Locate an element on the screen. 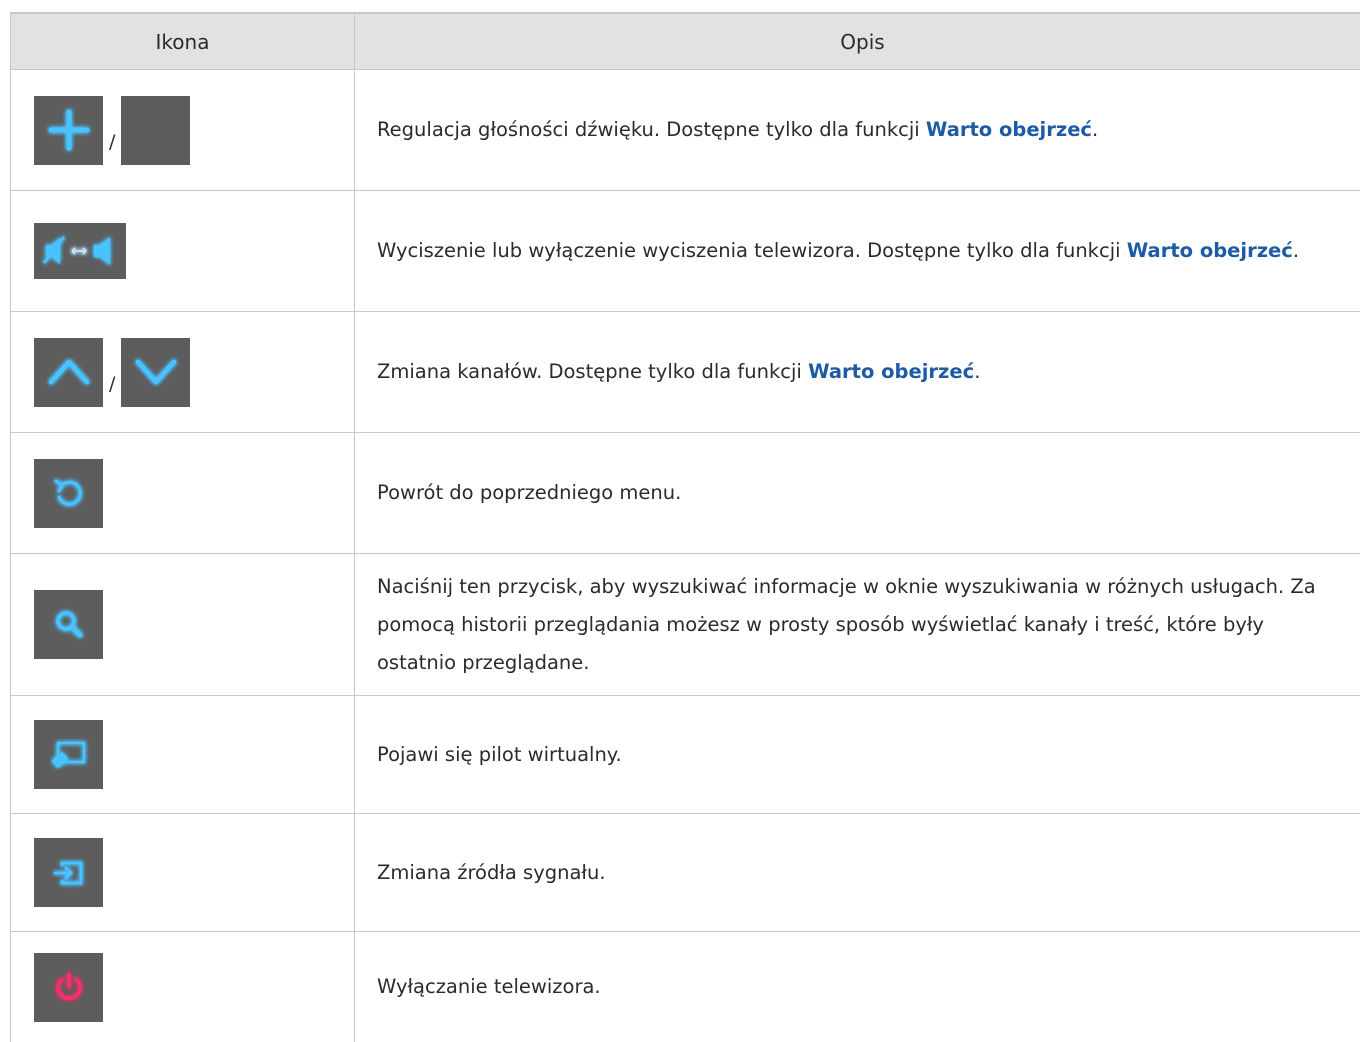 The width and height of the screenshot is (1360, 1042). return-button is located at coordinates (68, 493).